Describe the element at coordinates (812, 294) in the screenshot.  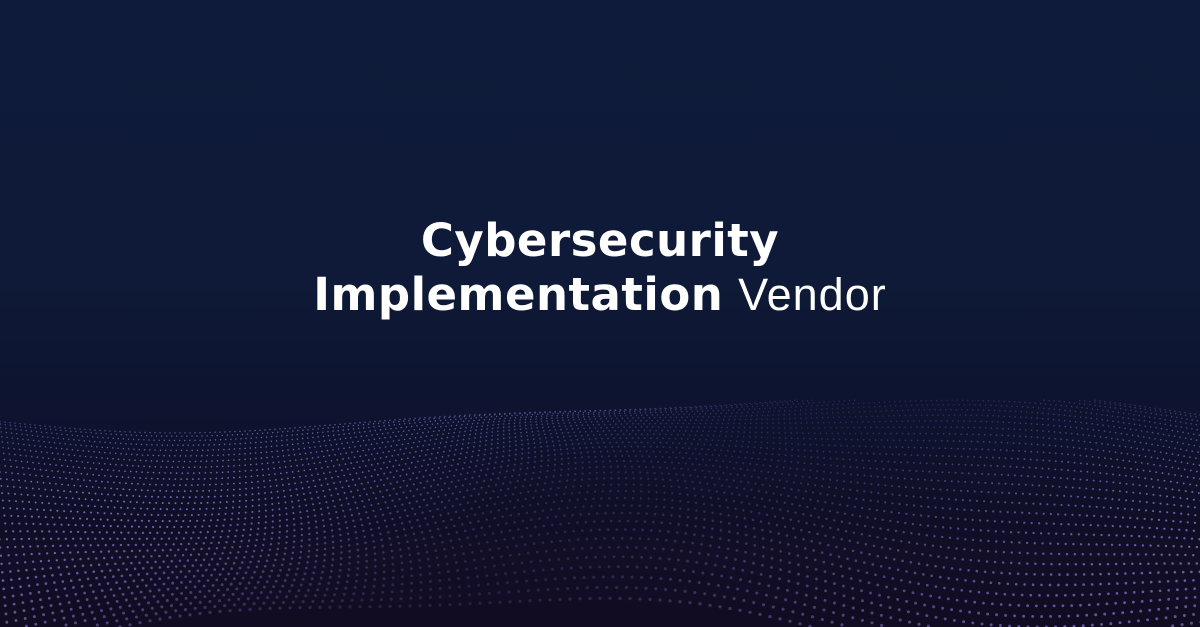
I see `headline-word-vendor: Vendor` at that location.